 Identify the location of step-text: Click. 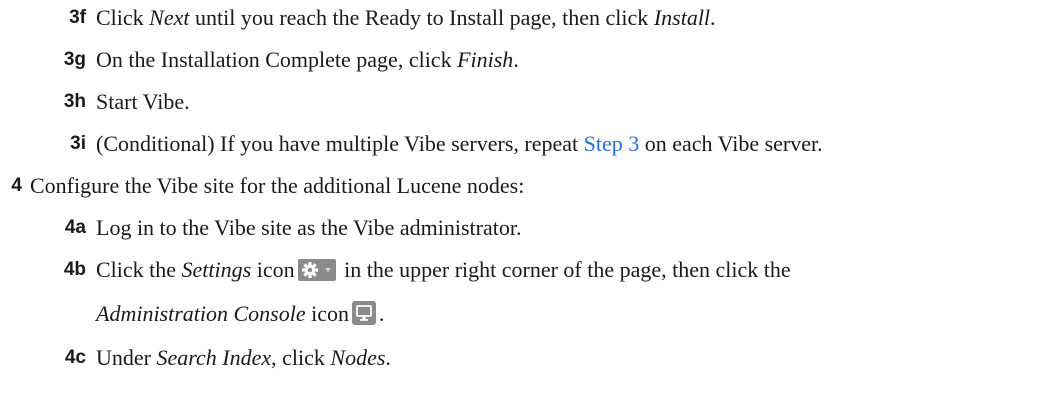
(123, 17).